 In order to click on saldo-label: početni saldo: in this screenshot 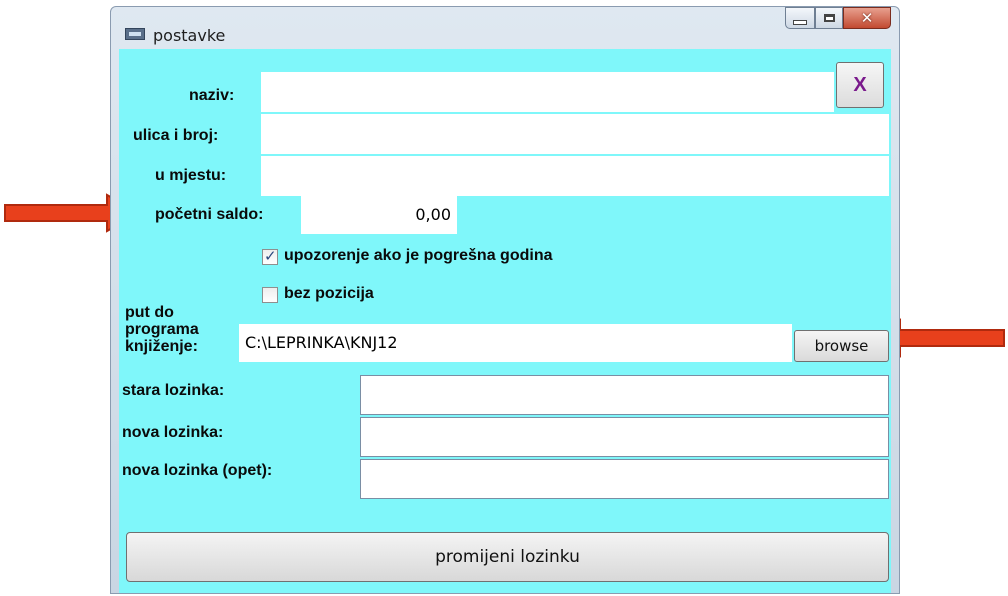, I will do `click(209, 214)`.